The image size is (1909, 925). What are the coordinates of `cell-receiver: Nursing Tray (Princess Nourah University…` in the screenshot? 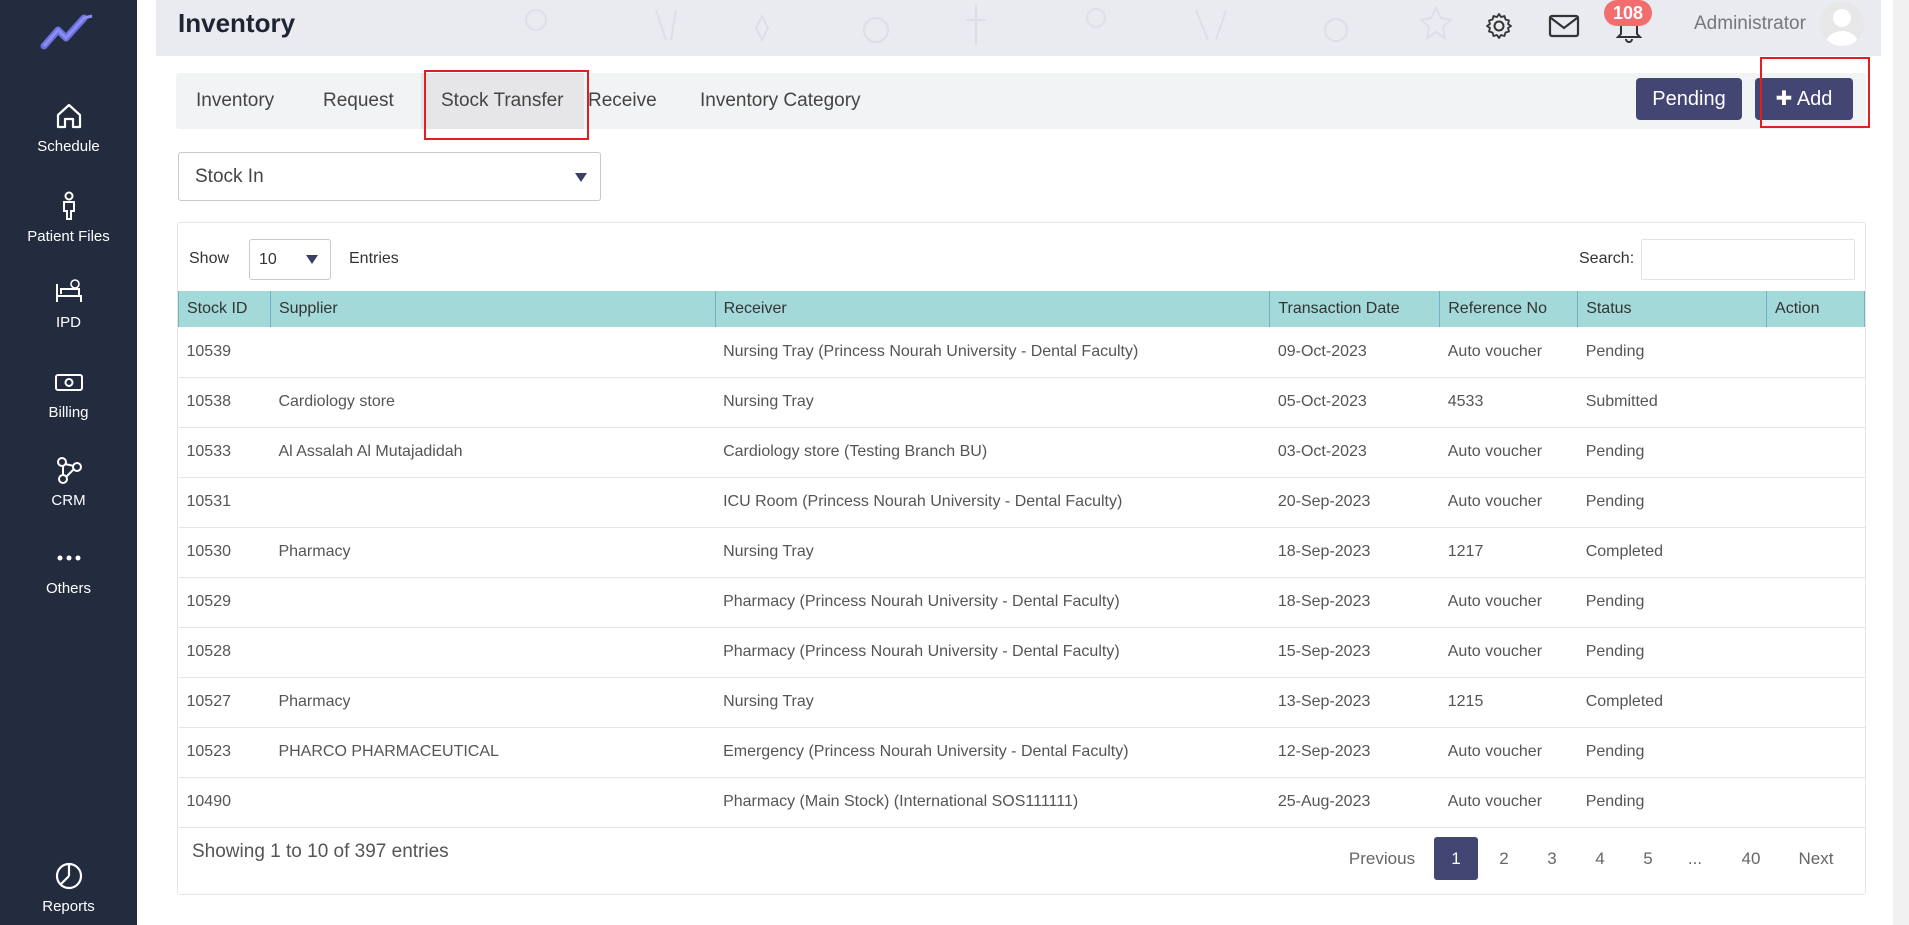 It's located at (992, 352).